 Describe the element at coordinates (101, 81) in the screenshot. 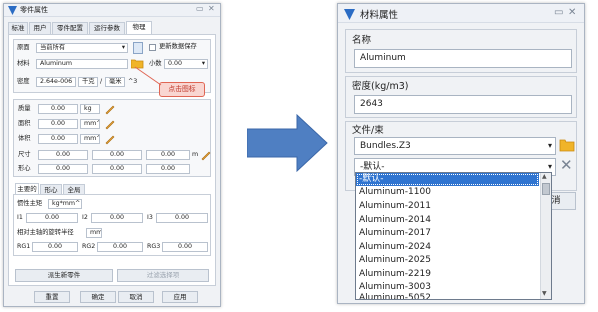

I see `slash-label: /` at that location.